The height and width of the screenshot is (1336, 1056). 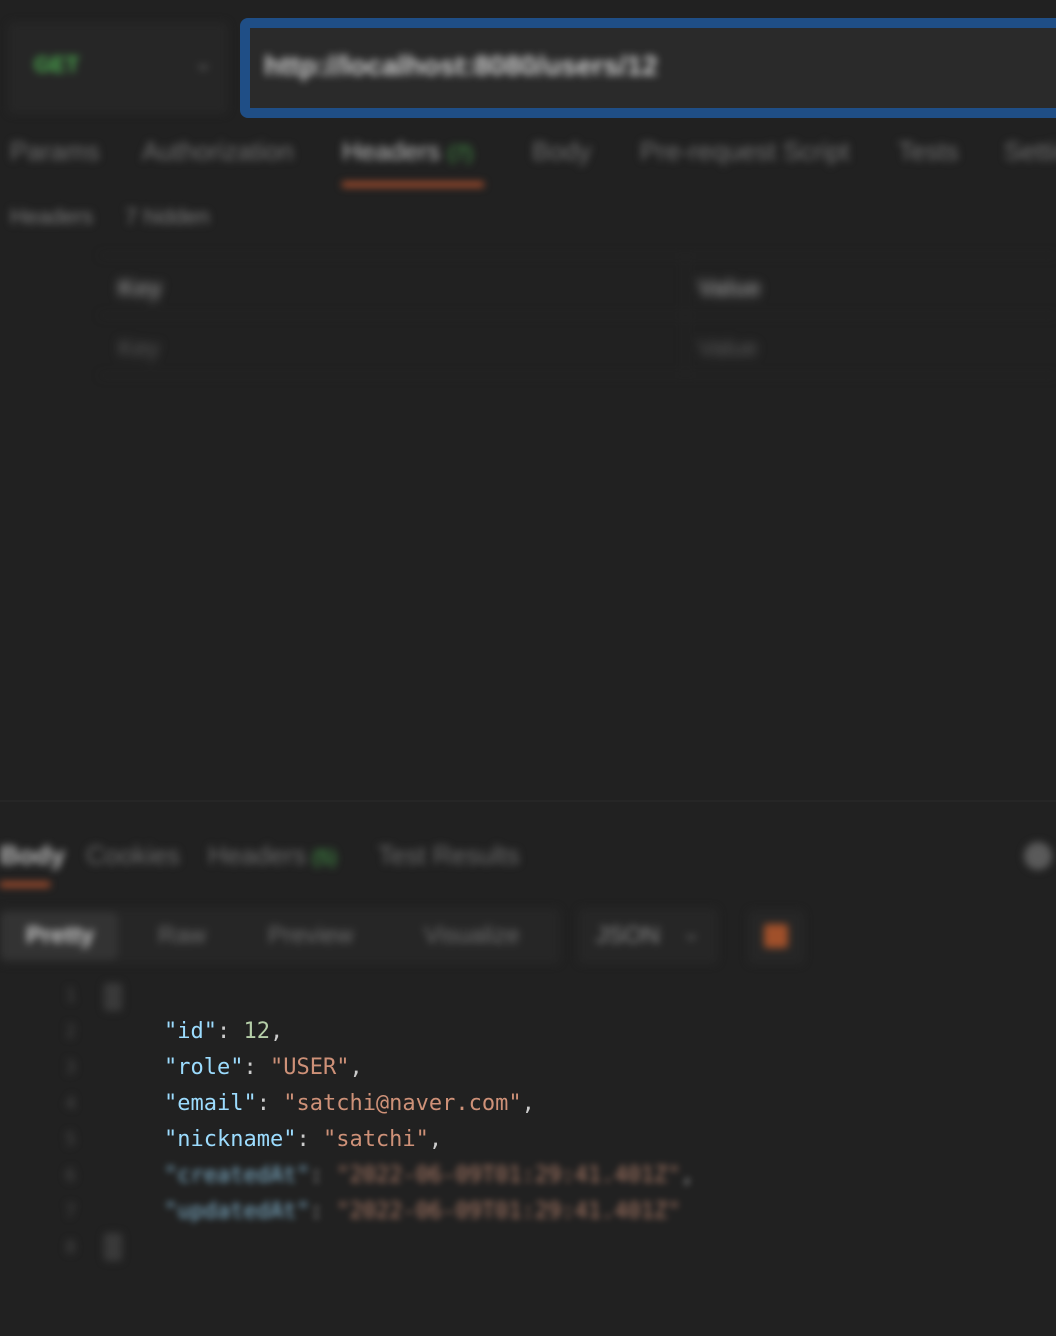 I want to click on tab-body: Body, so click(x=561, y=151).